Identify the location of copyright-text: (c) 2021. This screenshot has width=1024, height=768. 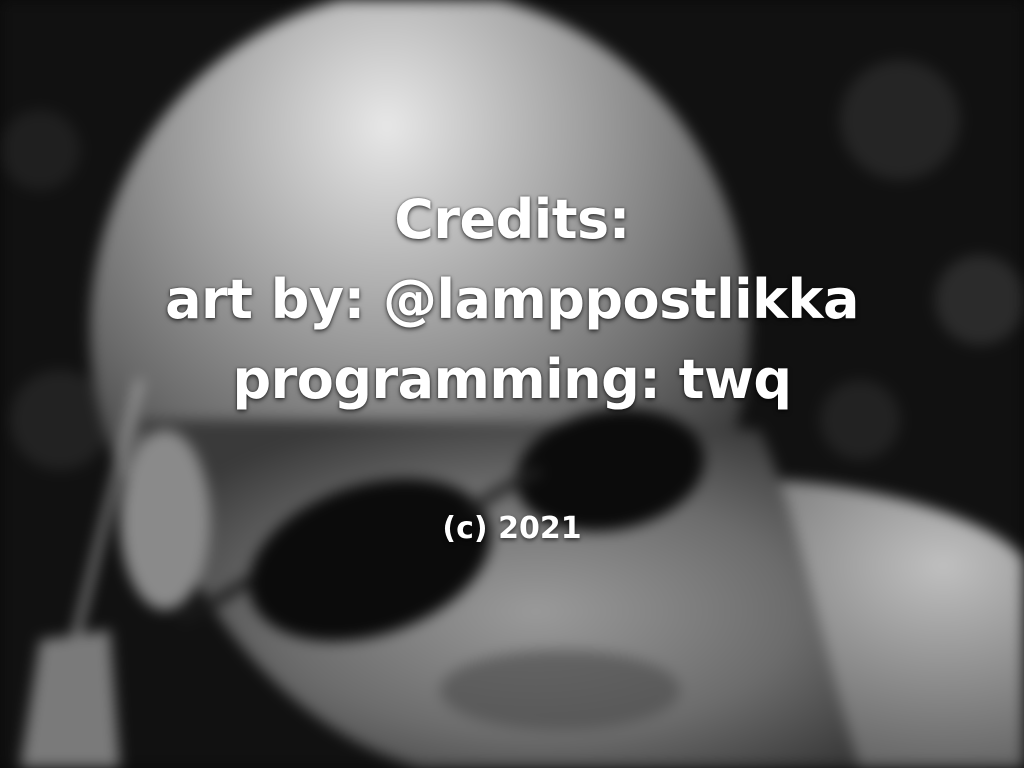
(512, 528).